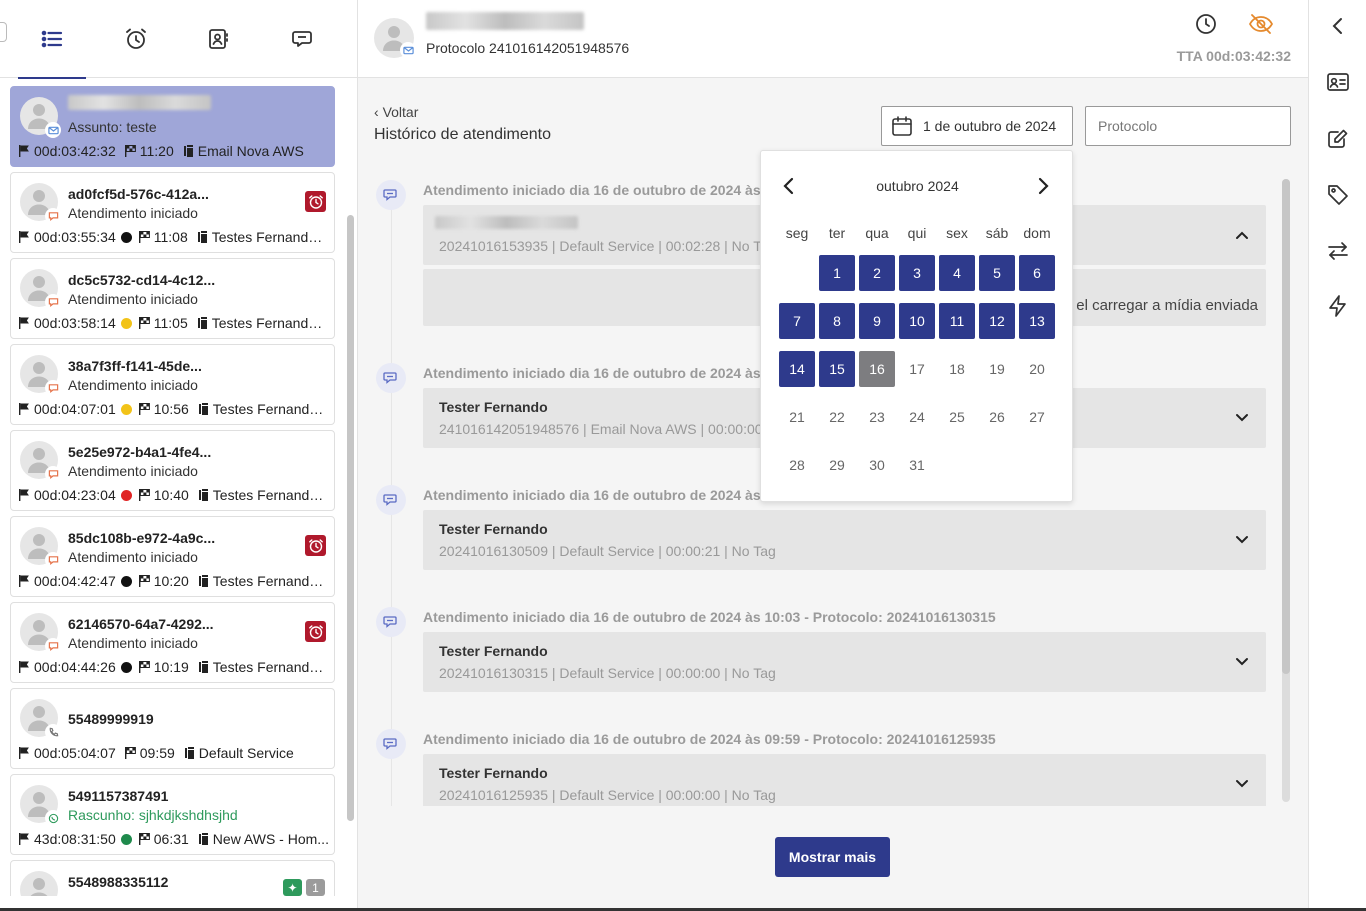 This screenshot has height=911, width=1366. Describe the element at coordinates (203, 581) in the screenshot. I see `queue-icon` at that location.